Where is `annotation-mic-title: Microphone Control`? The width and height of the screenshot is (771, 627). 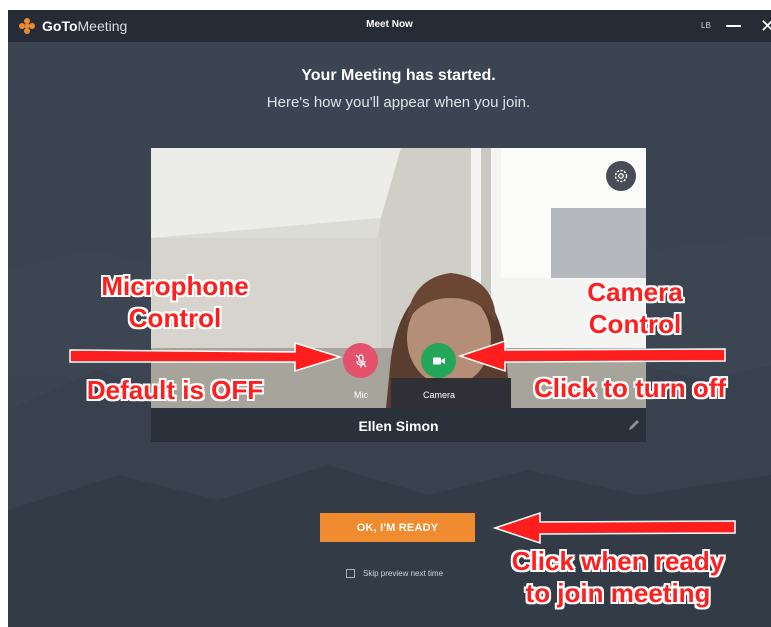
annotation-mic-title: Microphone Control is located at coordinates (175, 302).